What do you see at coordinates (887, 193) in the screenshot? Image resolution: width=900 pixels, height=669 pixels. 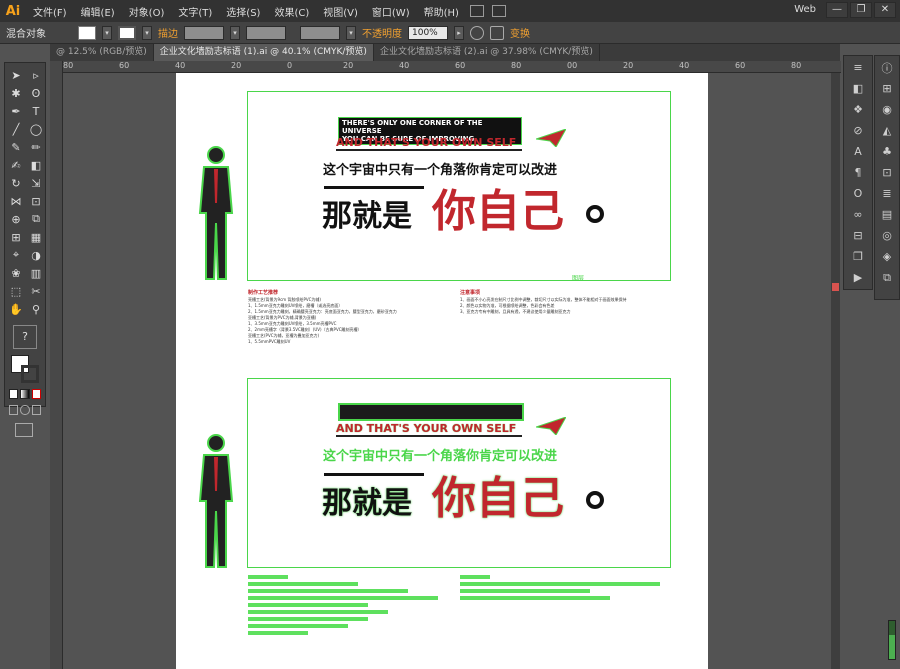 I see `stroke-panel-icon: ≣` at bounding box center [887, 193].